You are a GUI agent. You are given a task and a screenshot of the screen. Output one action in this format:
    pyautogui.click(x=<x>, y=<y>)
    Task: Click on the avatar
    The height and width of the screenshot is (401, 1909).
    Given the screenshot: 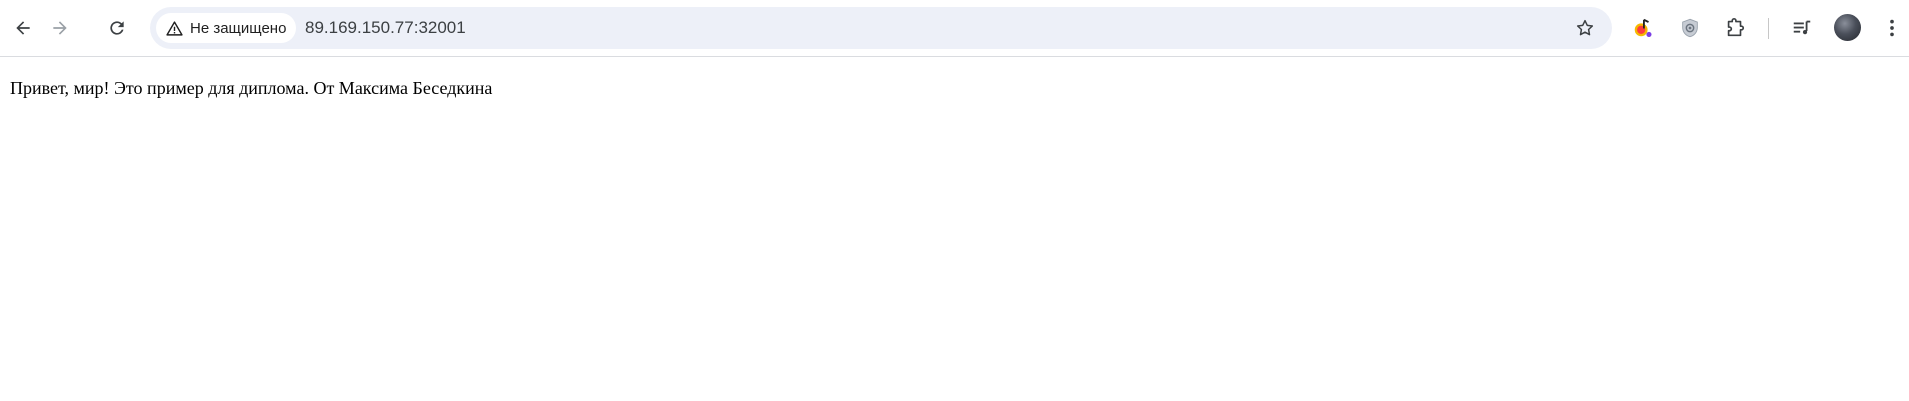 What is the action you would take?
    pyautogui.click(x=1847, y=27)
    